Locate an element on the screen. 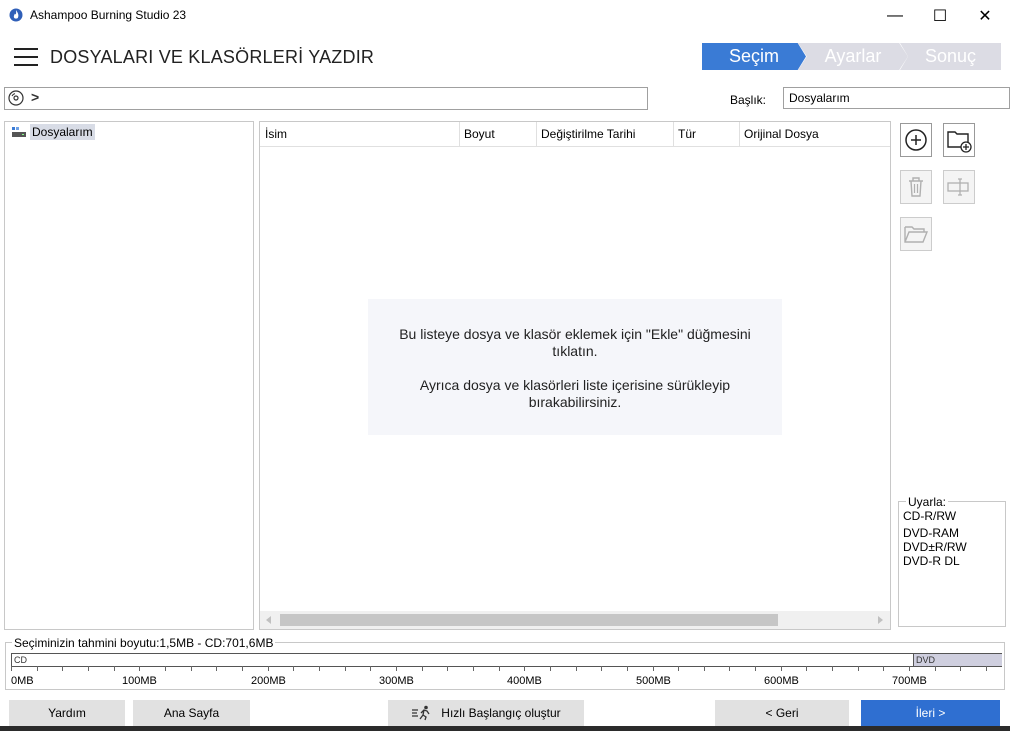  open-folder-button is located at coordinates (916, 234).